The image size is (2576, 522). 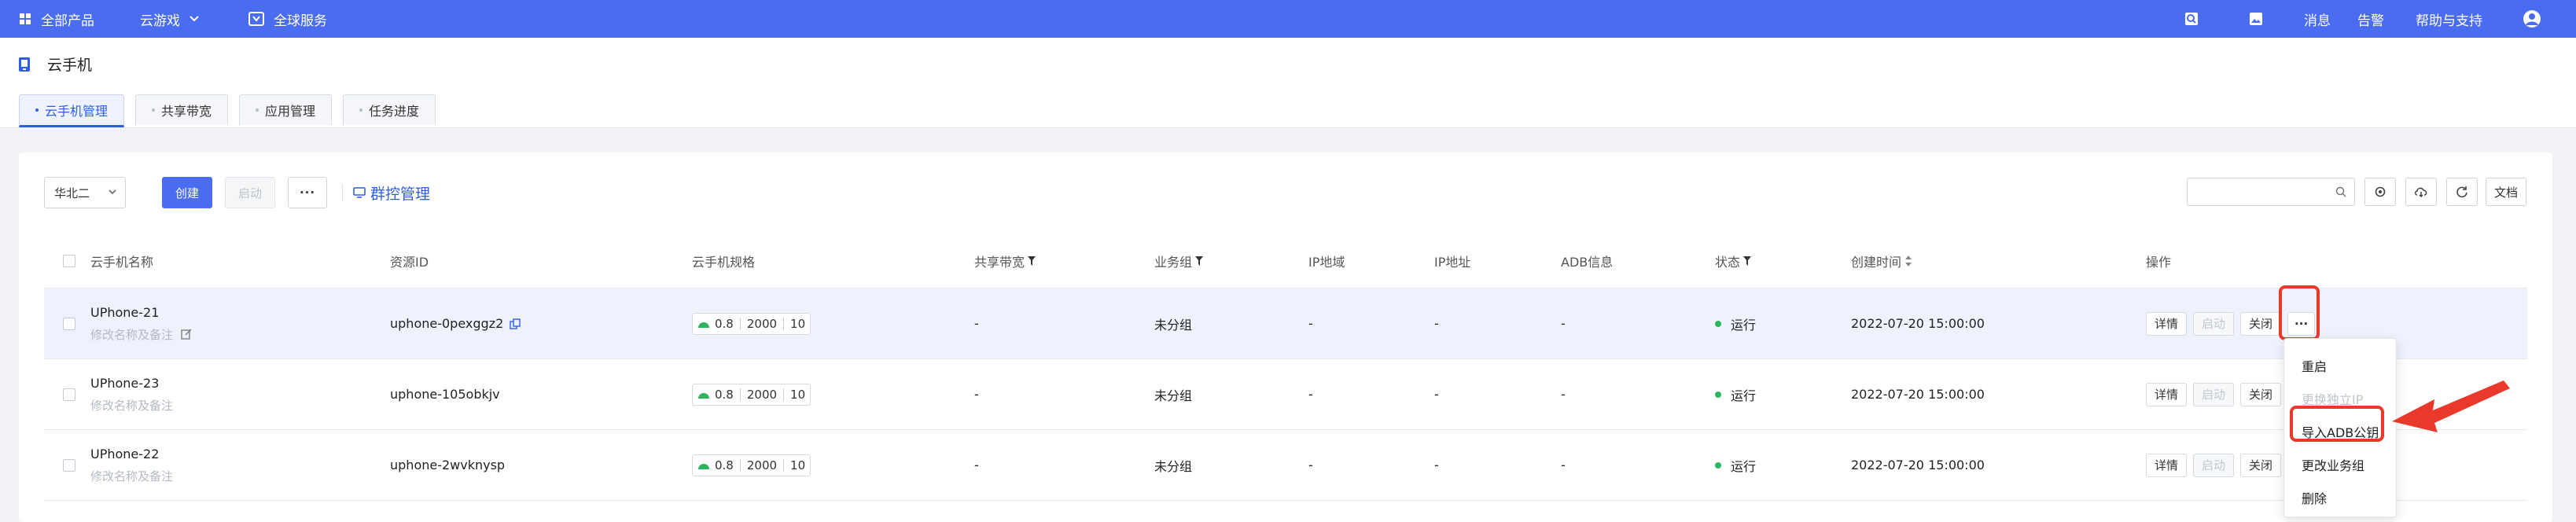 I want to click on help-support-label: 帮助与支持, so click(x=2449, y=21).